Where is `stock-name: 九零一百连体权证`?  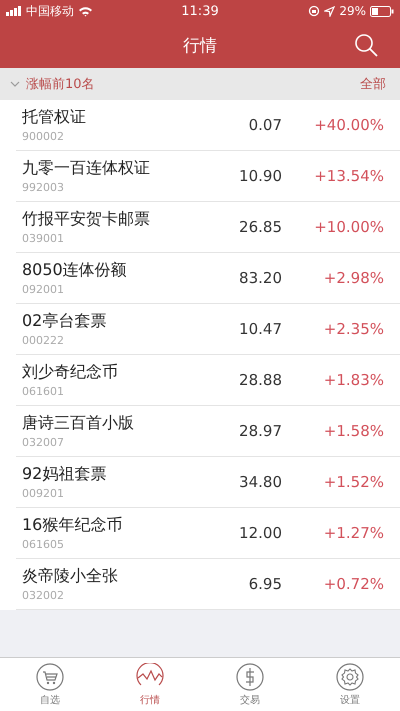
stock-name: 九零一百连体权证 is located at coordinates (86, 168).